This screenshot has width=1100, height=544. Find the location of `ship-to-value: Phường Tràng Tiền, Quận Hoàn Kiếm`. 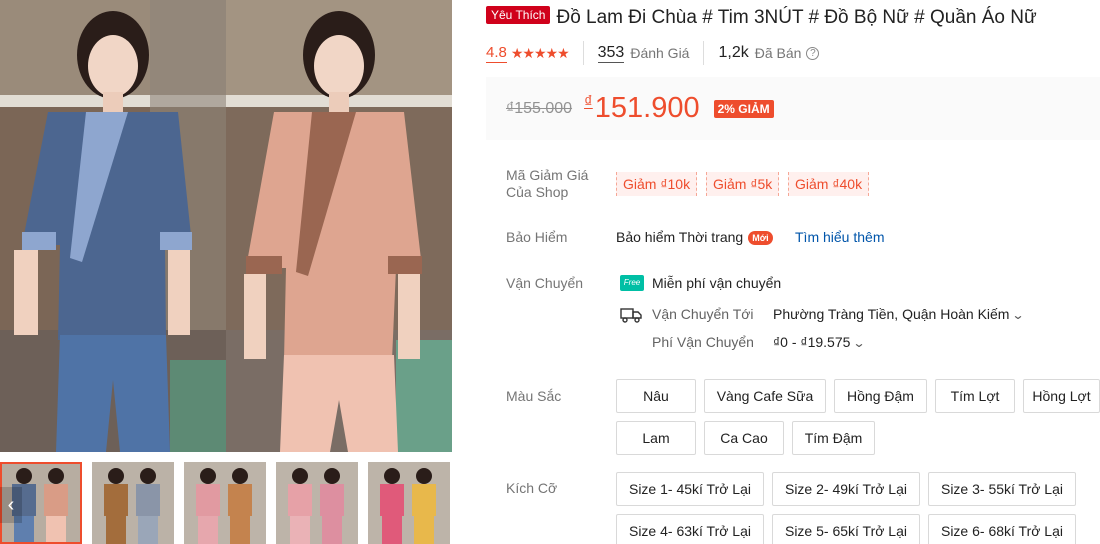

ship-to-value: Phường Tràng Tiền, Quận Hoàn Kiếm is located at coordinates (891, 314).